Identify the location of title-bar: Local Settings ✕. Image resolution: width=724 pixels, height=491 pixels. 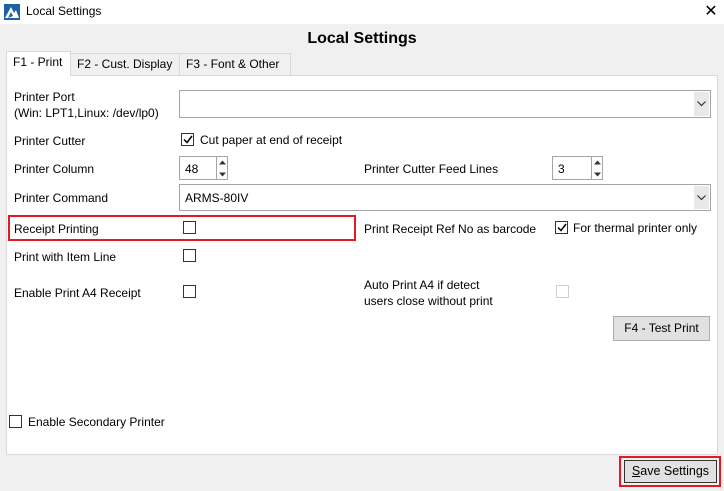
(362, 12).